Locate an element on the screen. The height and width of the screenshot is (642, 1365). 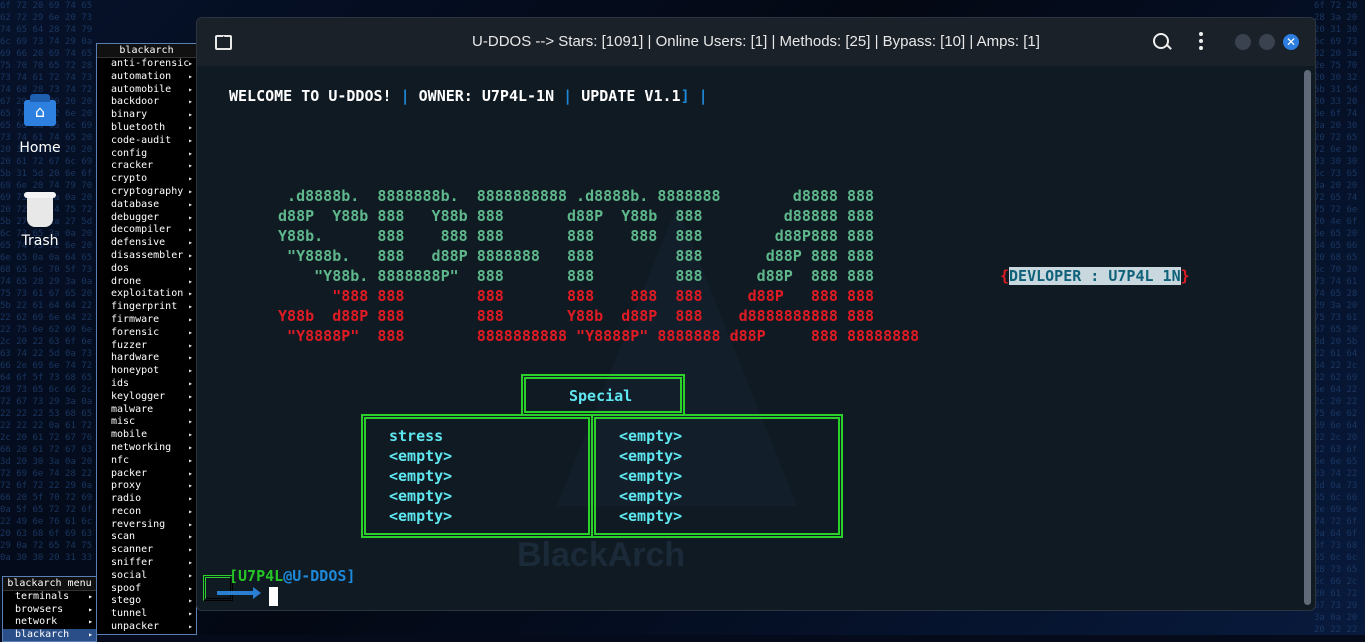
developer-credit: {DEVLOPER : U7P4L 1N} is located at coordinates (1095, 276).